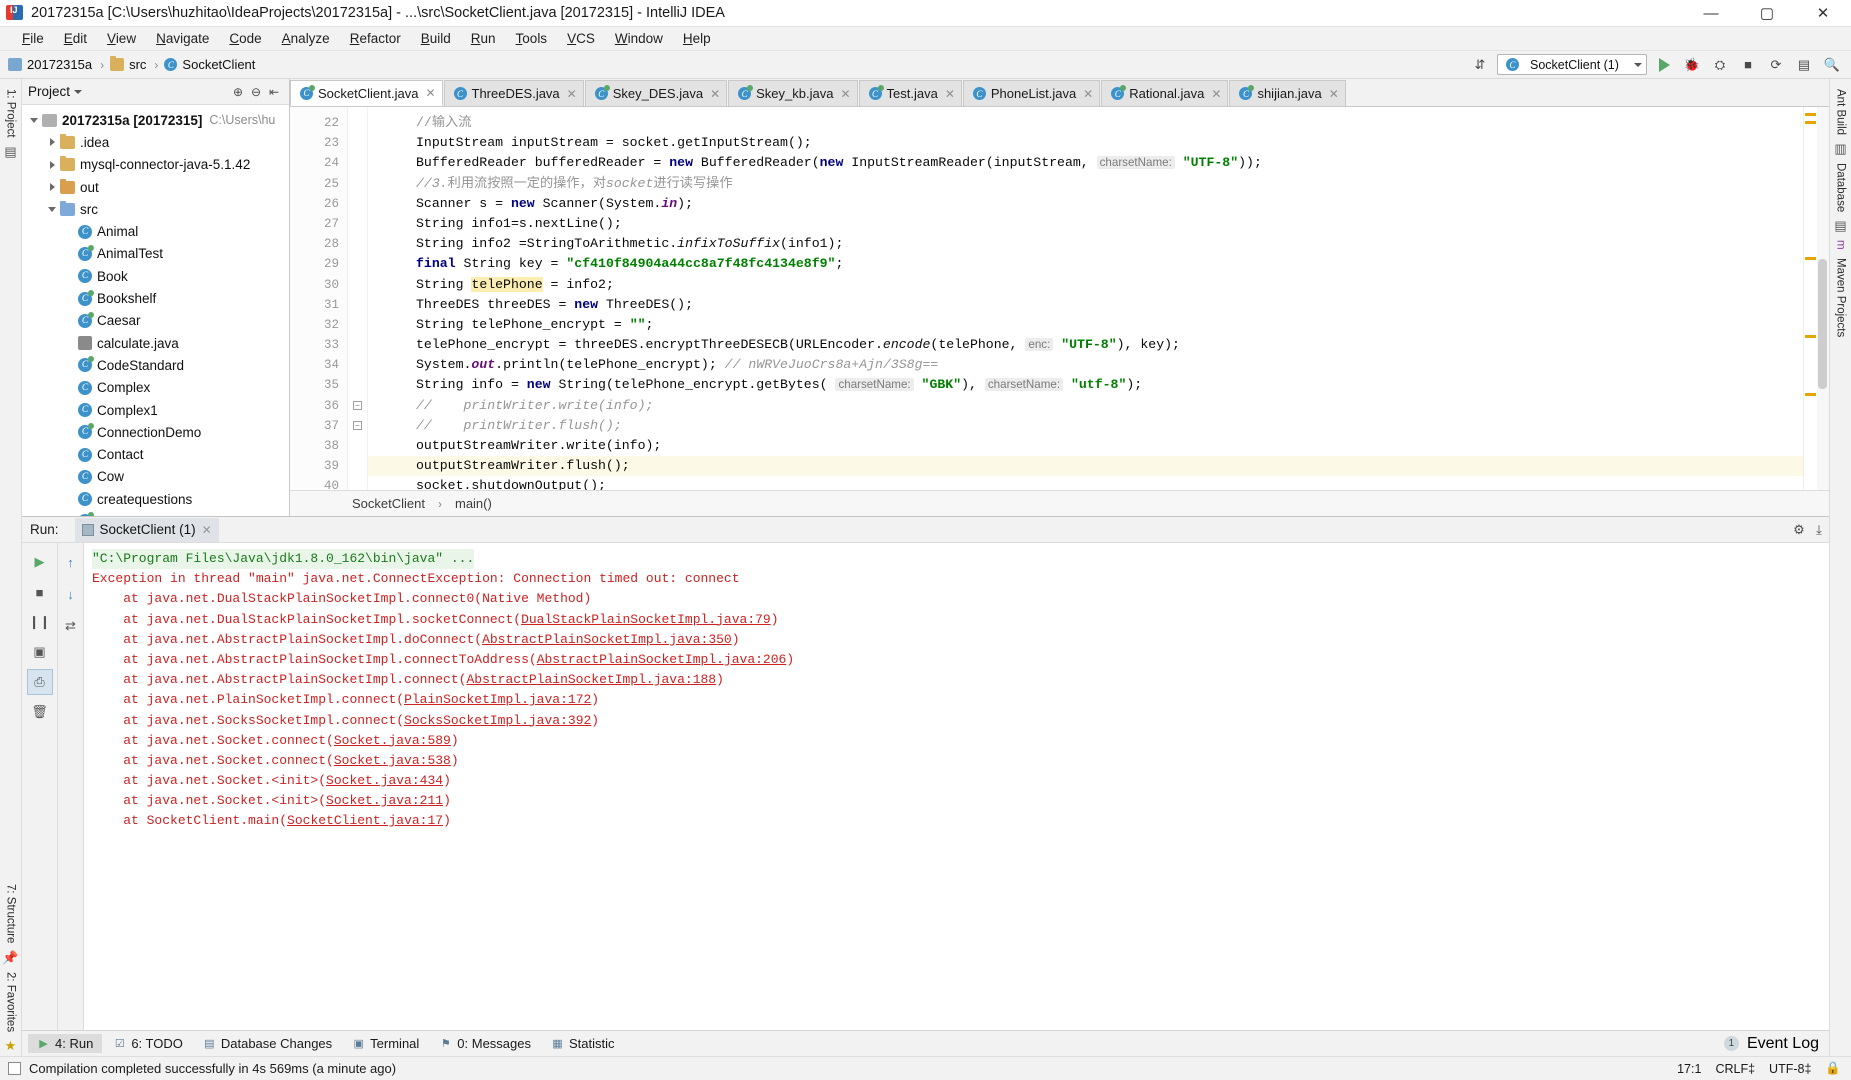 The height and width of the screenshot is (1080, 1851). Describe the element at coordinates (155, 254) in the screenshot. I see `tree-node: C AnimalTest` at that location.